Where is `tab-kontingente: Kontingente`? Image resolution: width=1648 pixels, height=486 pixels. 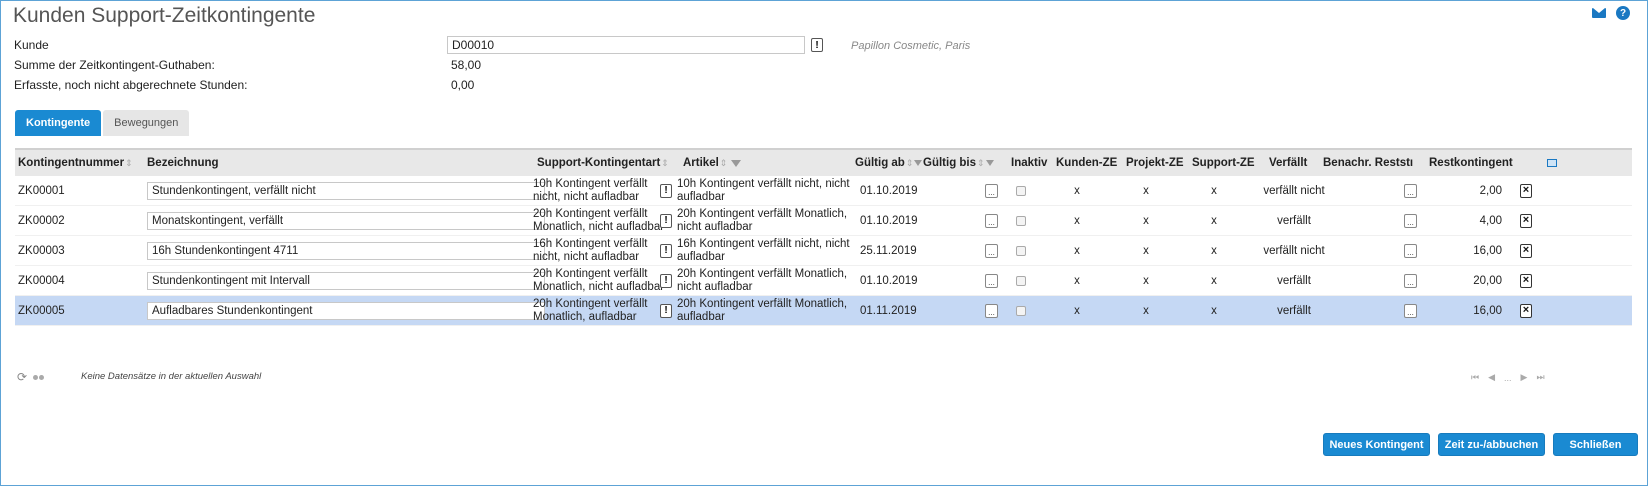
tab-kontingente: Kontingente is located at coordinates (58, 123).